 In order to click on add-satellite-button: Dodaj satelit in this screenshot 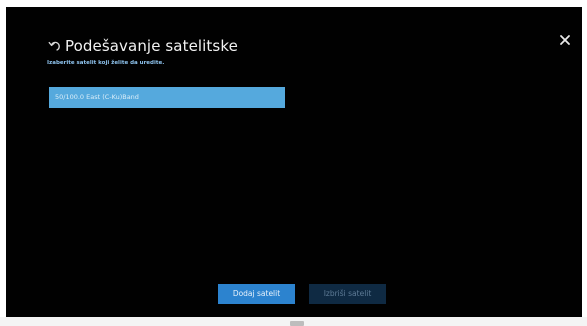, I will do `click(256, 294)`.